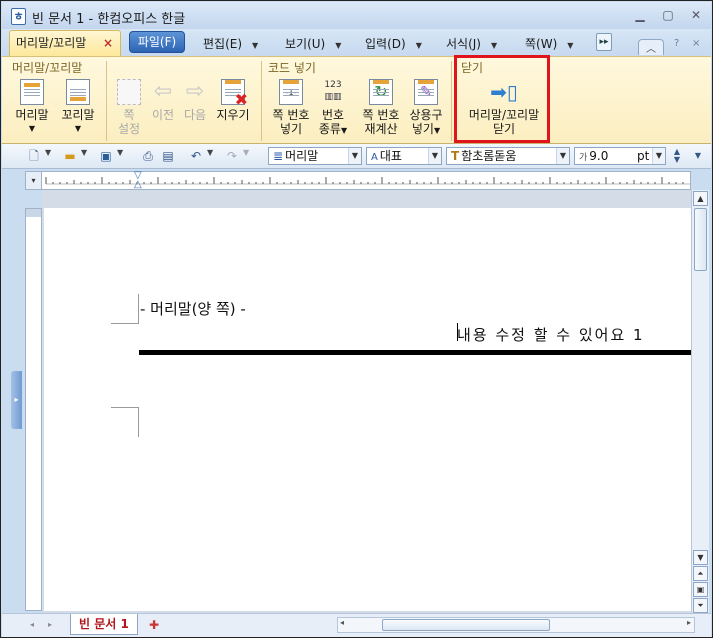  I want to click on common-phrase-label-1: 상용구, so click(426, 115).